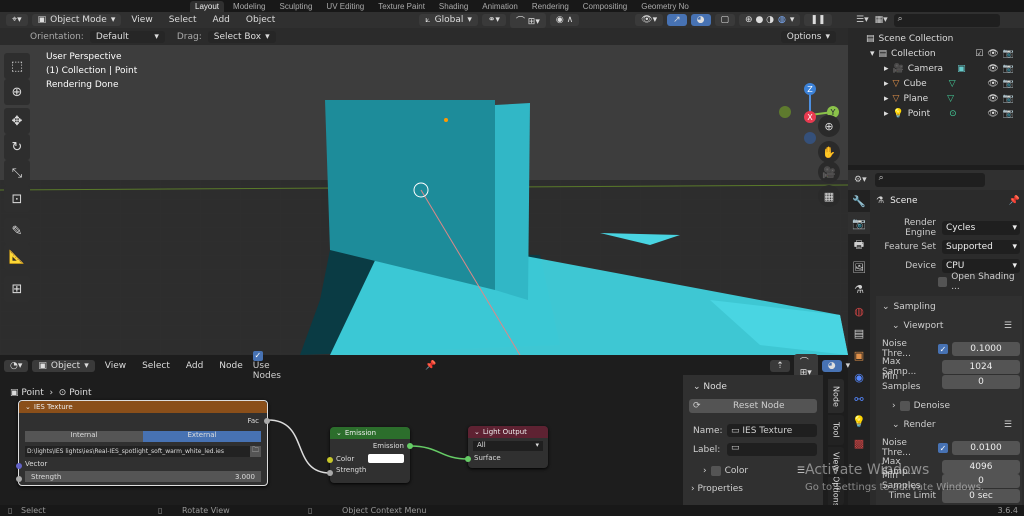 This screenshot has height=516, width=1024. What do you see at coordinates (260, 20) in the screenshot?
I see `menu-object: Object` at bounding box center [260, 20].